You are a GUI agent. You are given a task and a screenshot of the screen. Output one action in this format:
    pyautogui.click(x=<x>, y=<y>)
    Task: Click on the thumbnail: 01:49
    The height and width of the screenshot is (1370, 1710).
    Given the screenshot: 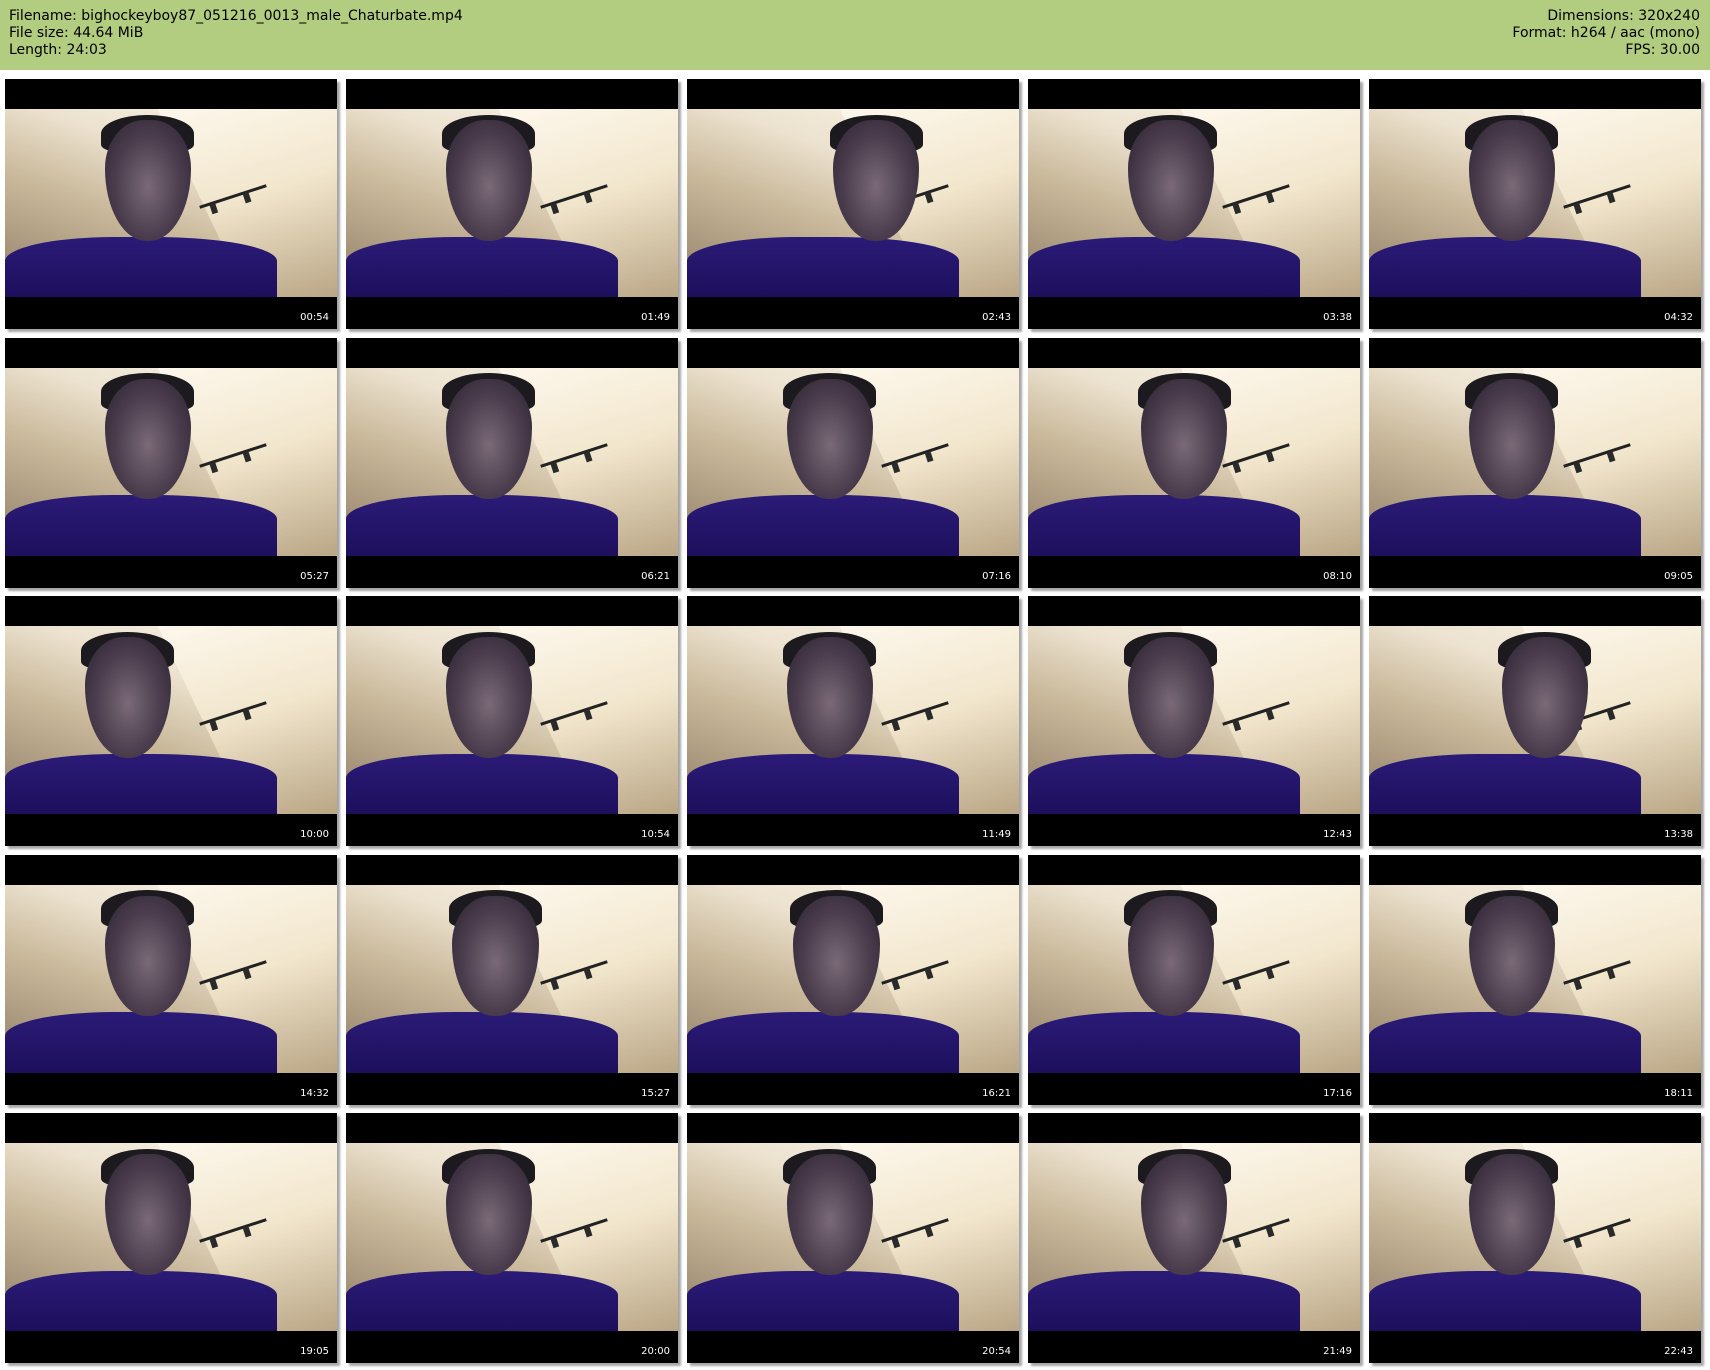 What is the action you would take?
    pyautogui.click(x=512, y=204)
    